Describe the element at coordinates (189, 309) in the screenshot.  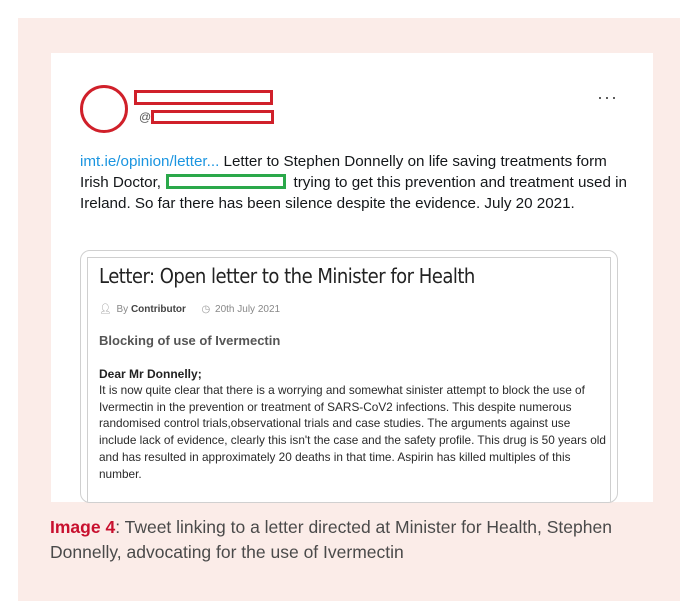
I see `article-meta: 👤︎ By Contributor ◷ 20th July 2021` at that location.